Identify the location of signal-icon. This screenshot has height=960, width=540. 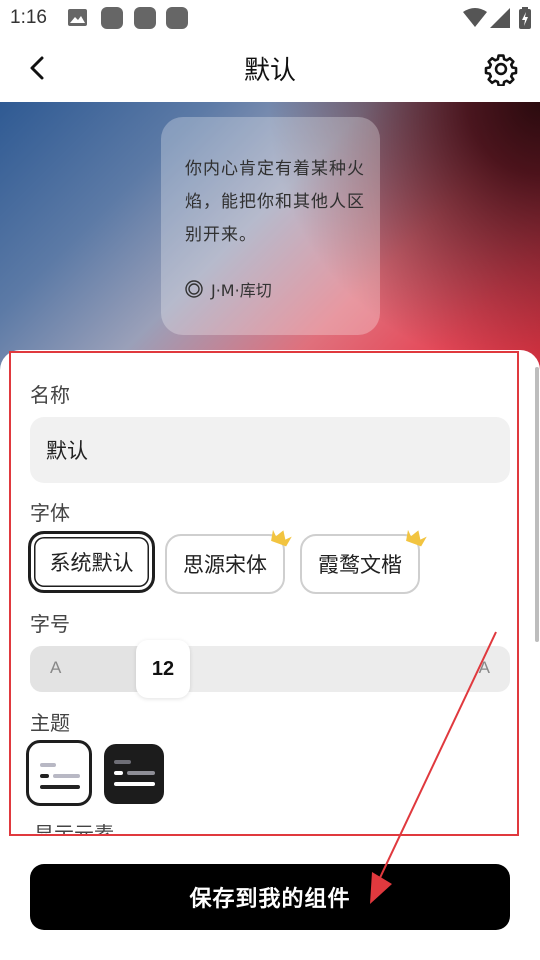
(500, 18).